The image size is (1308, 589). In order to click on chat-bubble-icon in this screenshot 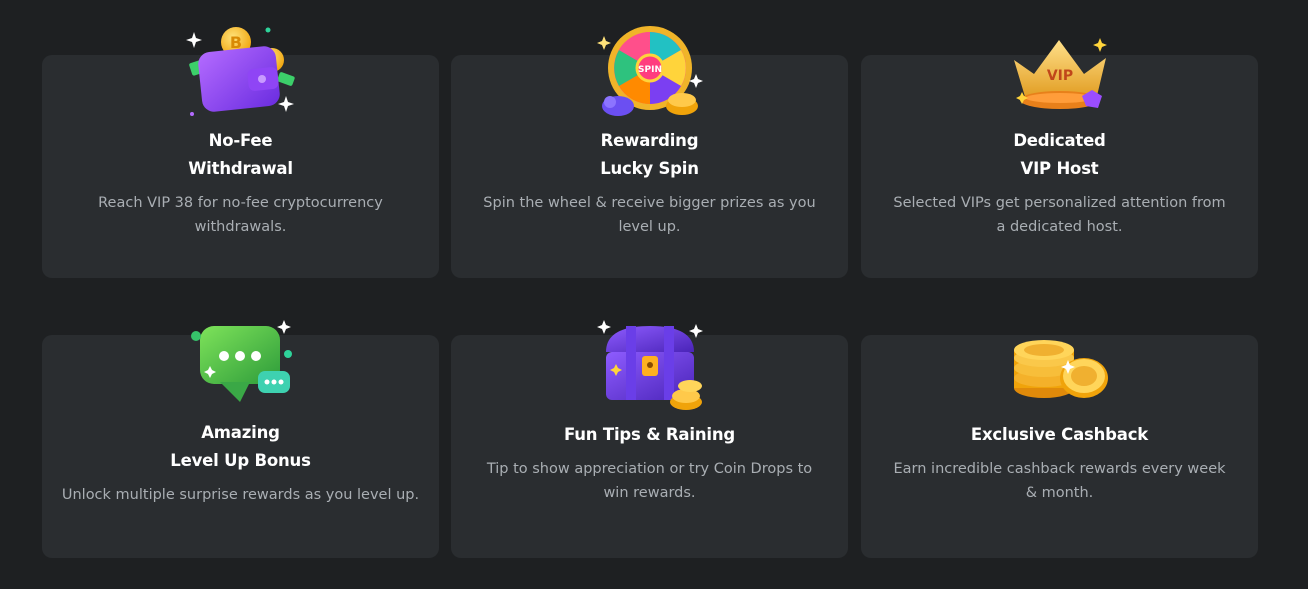, I will do `click(240, 366)`.